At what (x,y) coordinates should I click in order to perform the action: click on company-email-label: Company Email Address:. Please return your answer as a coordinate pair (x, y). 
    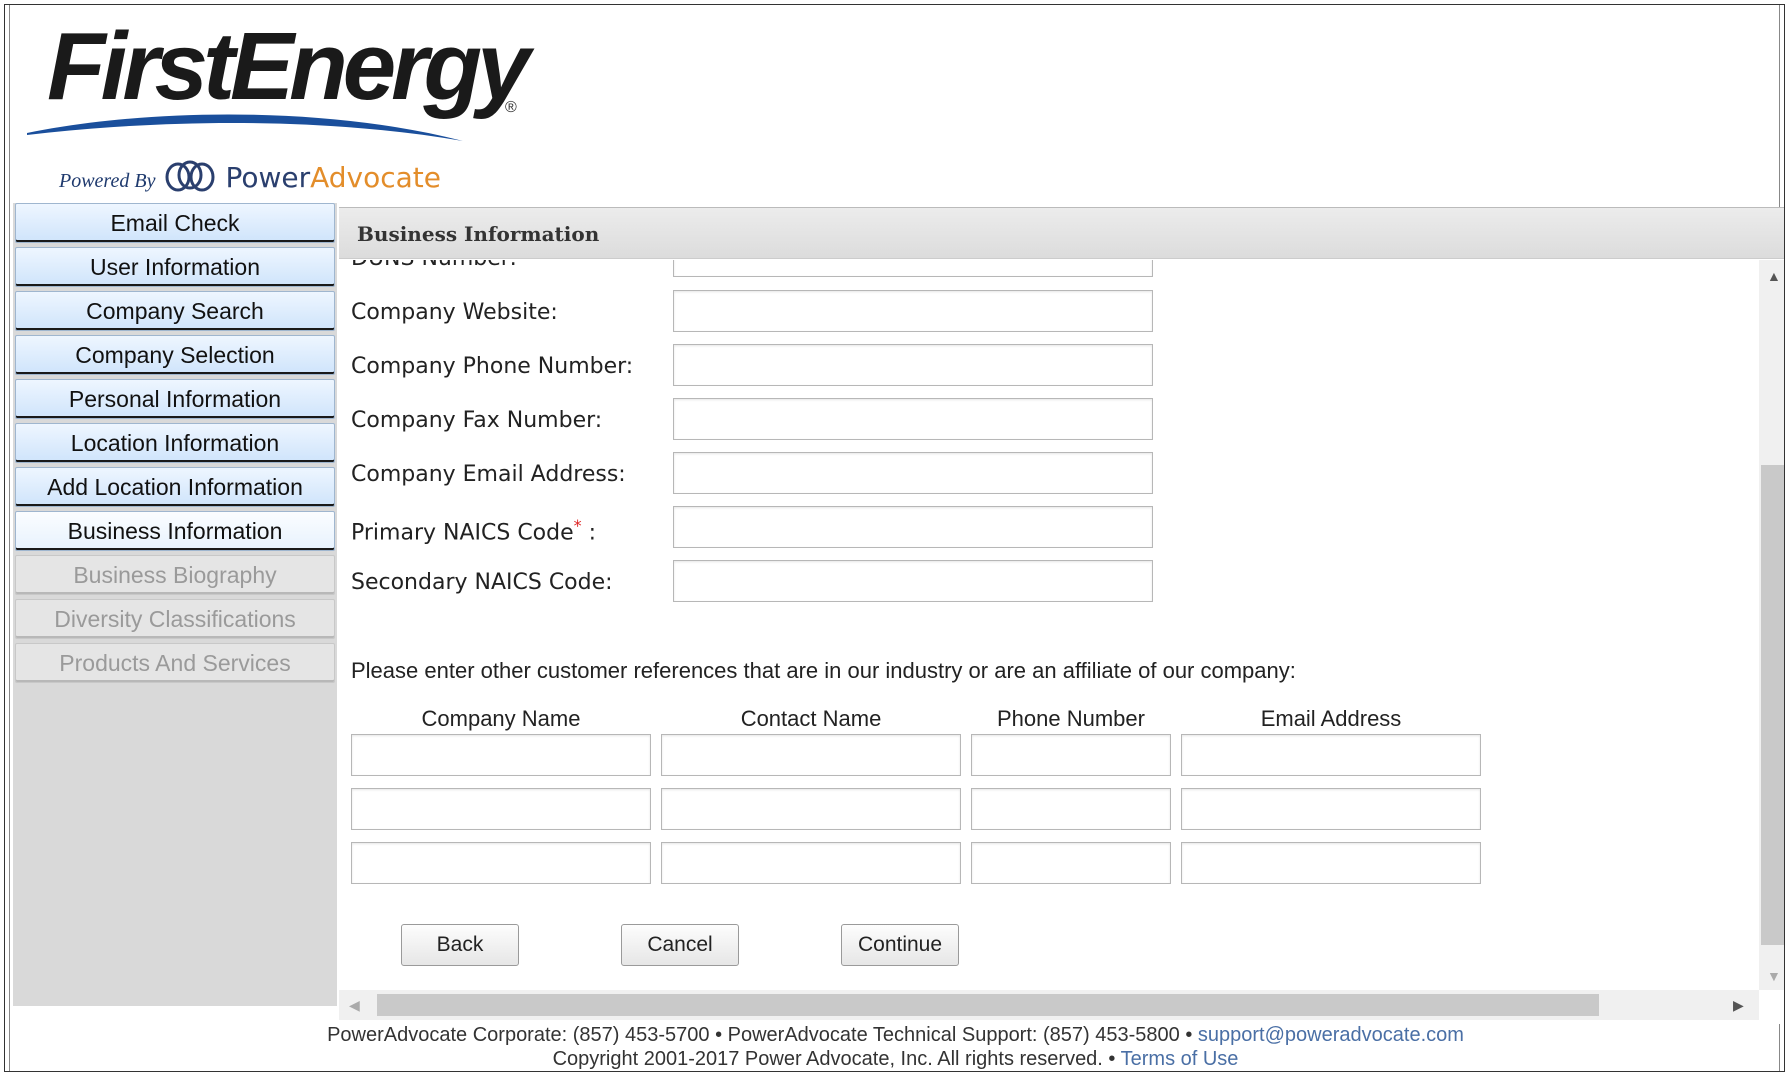
    Looking at the image, I should click on (488, 474).